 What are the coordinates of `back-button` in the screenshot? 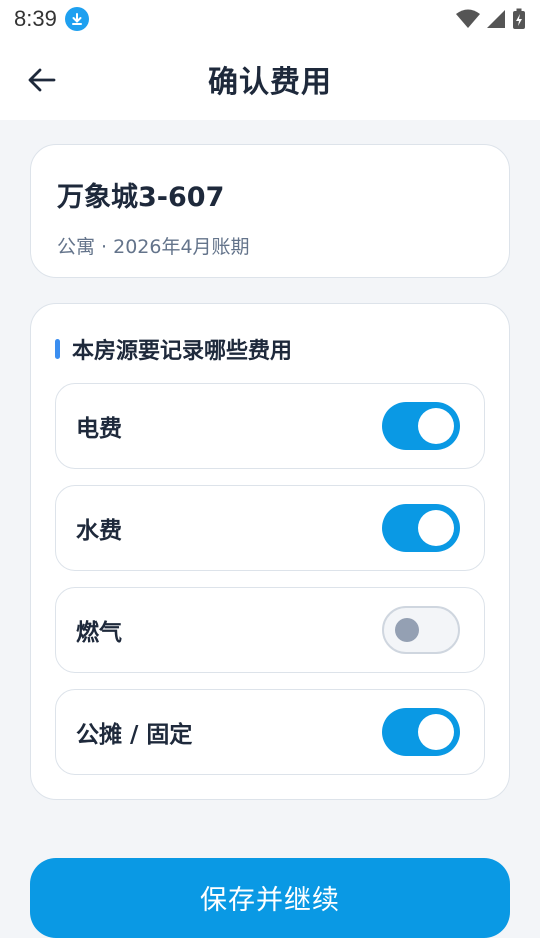 It's located at (42, 80).